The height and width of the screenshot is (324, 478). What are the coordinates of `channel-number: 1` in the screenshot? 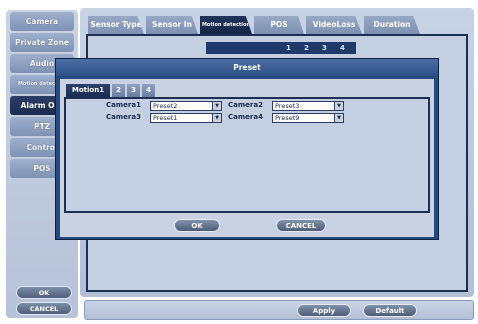 It's located at (288, 48).